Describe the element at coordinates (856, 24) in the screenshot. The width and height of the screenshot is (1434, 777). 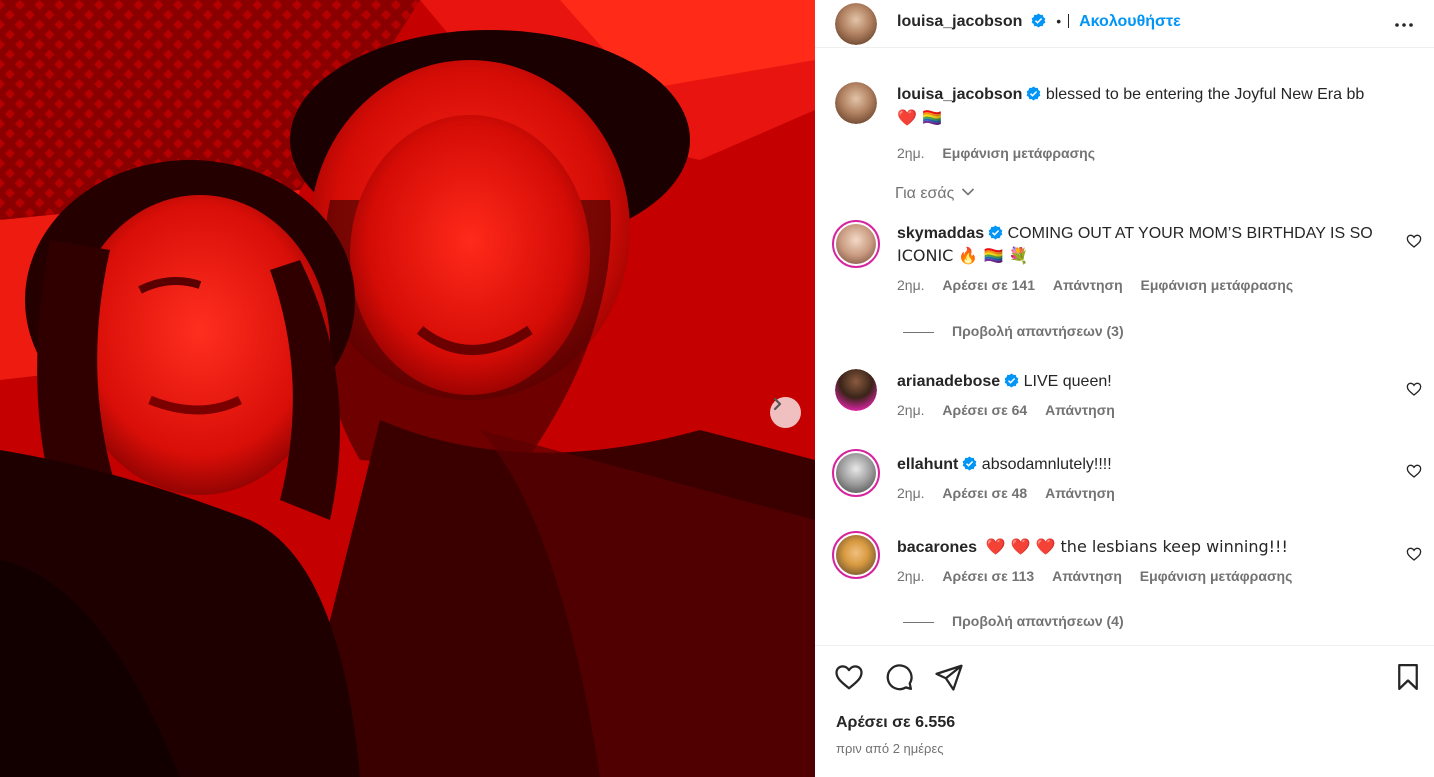
I see `author-avatar` at that location.